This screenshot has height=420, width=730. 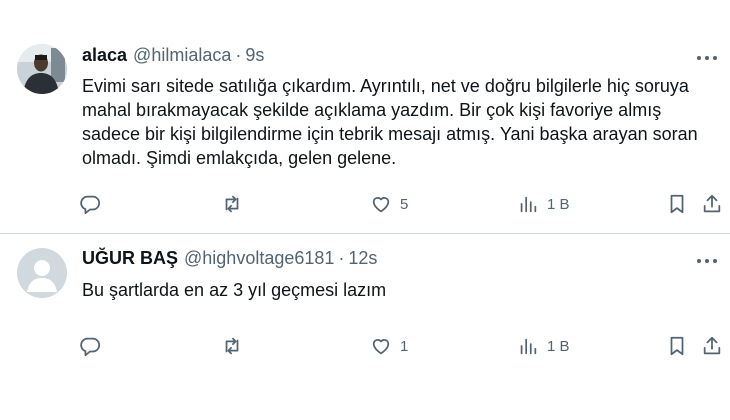 What do you see at coordinates (104, 55) in the screenshot?
I see `display-name: alaca` at bounding box center [104, 55].